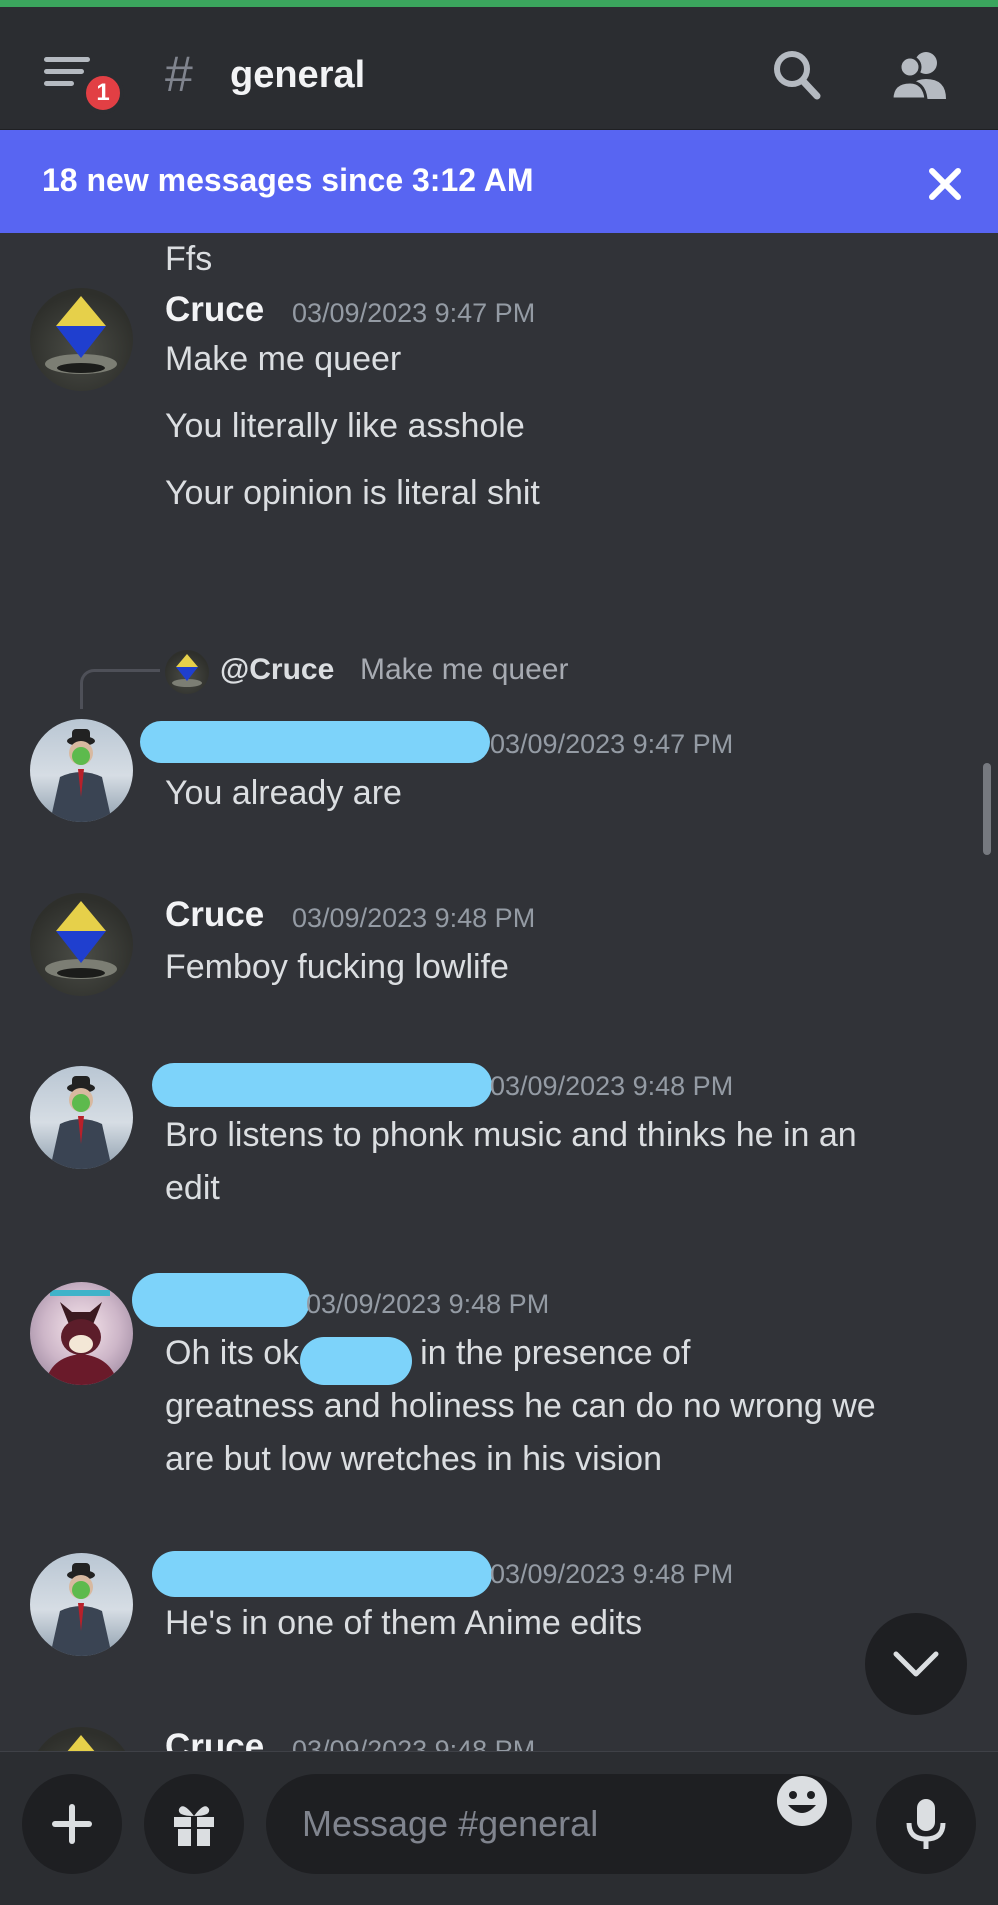 Image resolution: width=998 pixels, height=1905 pixels. Describe the element at coordinates (345, 426) in the screenshot. I see `message-text: You literally like asshole` at that location.